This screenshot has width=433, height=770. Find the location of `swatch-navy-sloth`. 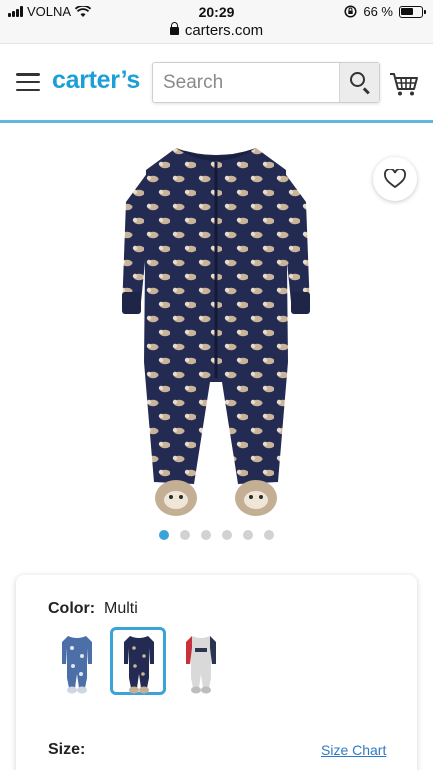

swatch-navy-sloth is located at coordinates (138, 661).